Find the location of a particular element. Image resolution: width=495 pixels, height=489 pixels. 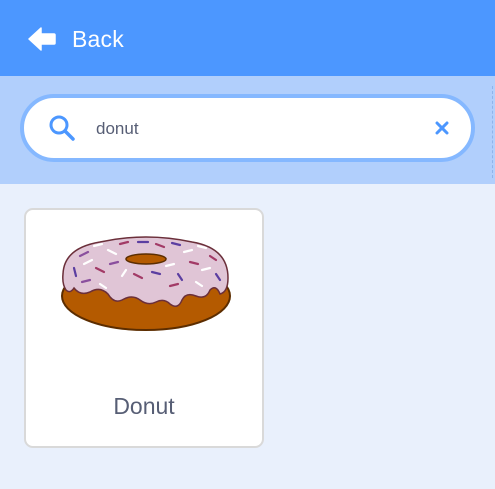

search-icon is located at coordinates (62, 128).